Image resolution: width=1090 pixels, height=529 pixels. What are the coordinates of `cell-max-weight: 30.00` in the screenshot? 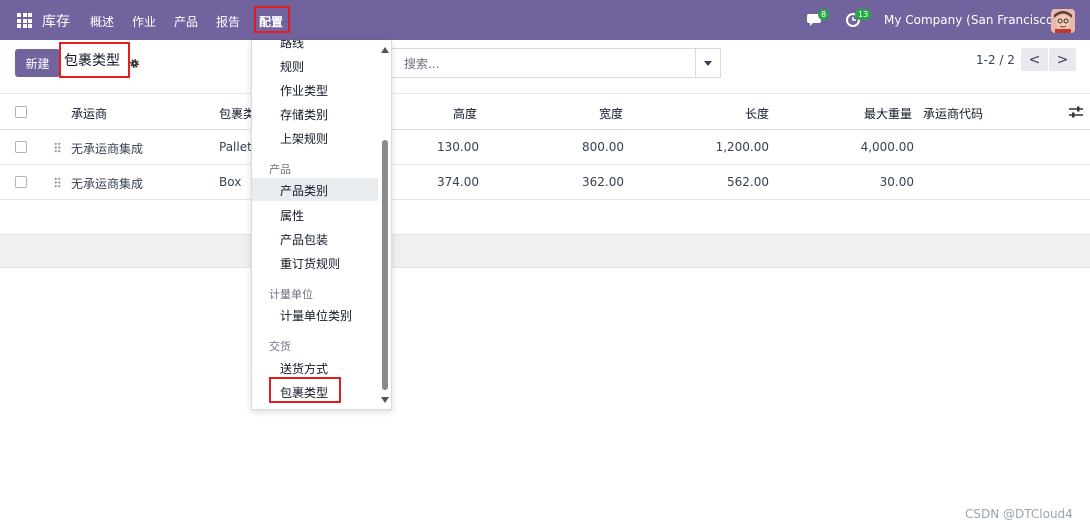 It's located at (896, 182).